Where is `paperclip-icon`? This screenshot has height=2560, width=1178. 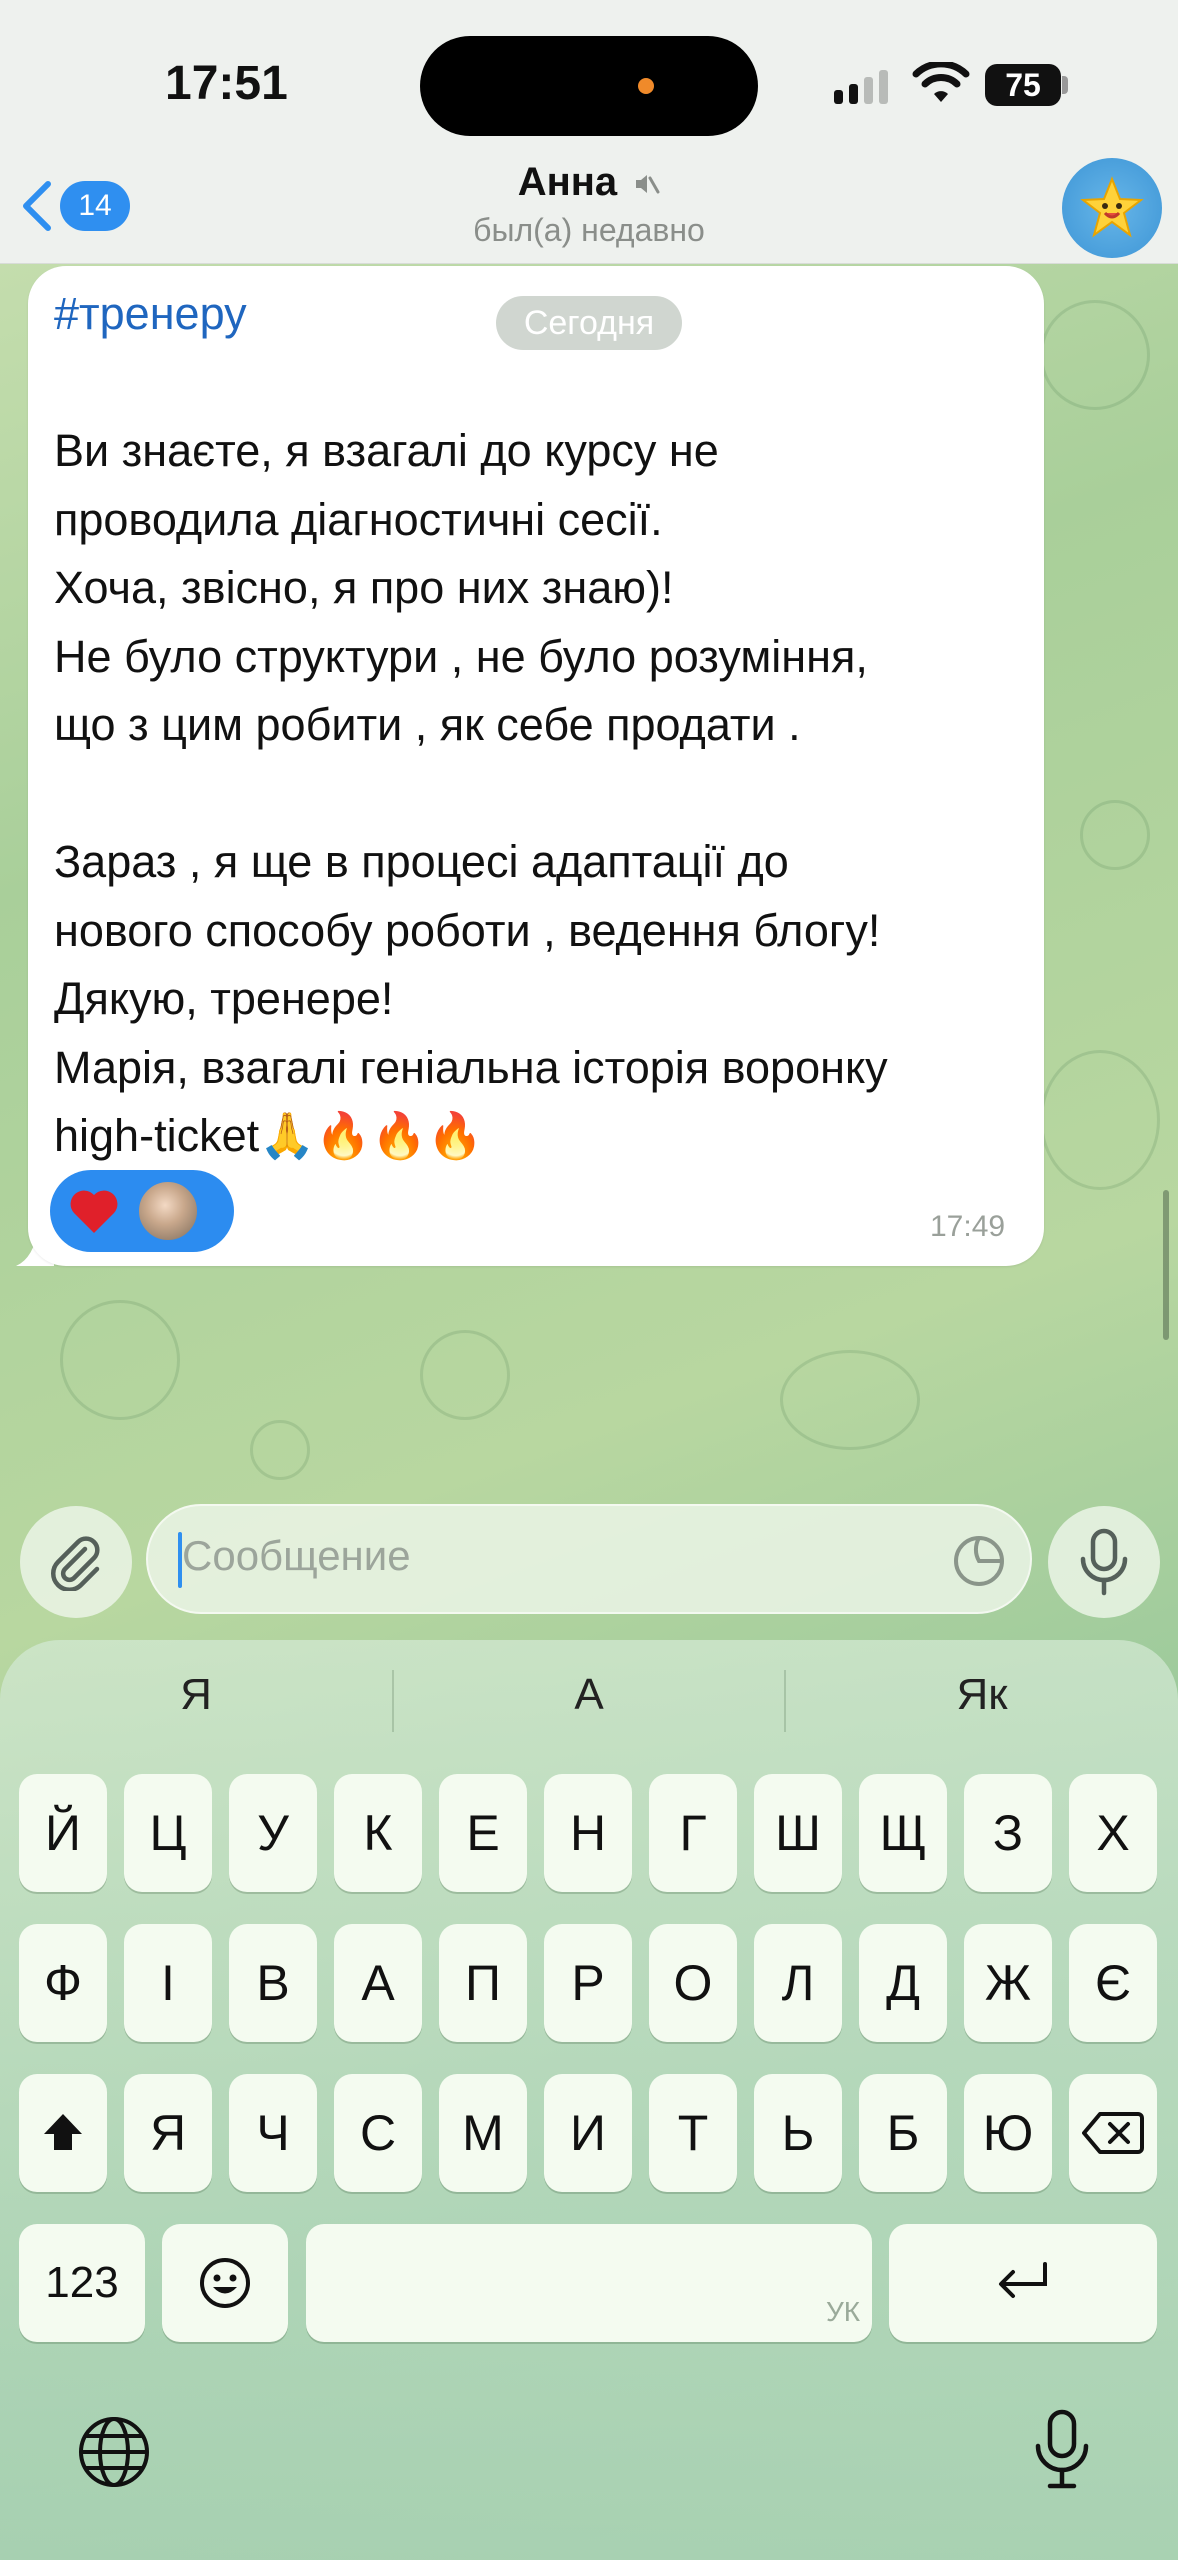 paperclip-icon is located at coordinates (75, 1563).